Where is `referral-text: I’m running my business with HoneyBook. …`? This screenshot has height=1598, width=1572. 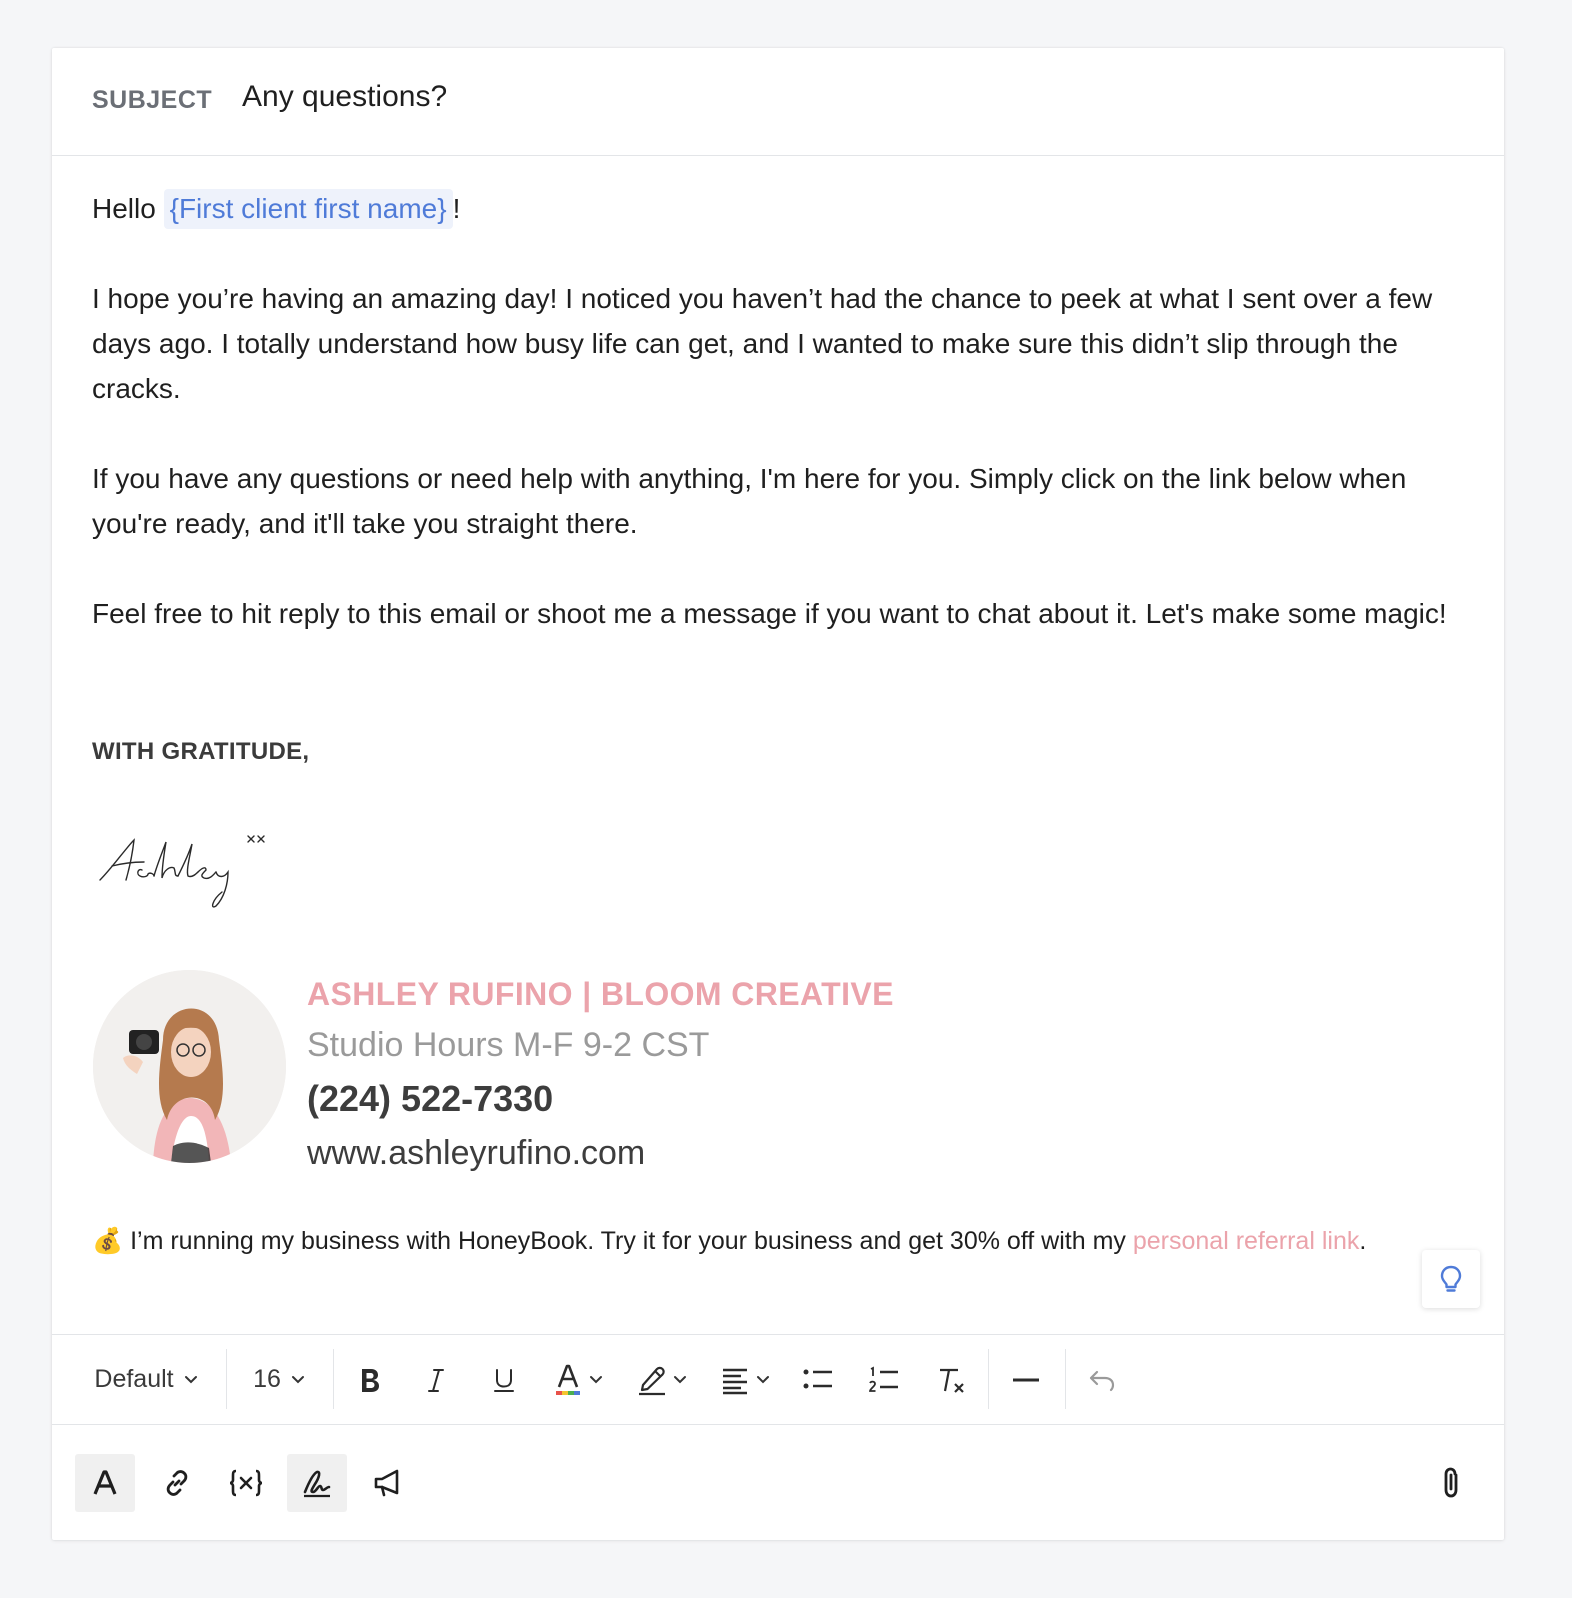 referral-text: I’m running my business with HoneyBook. … is located at coordinates (628, 1241).